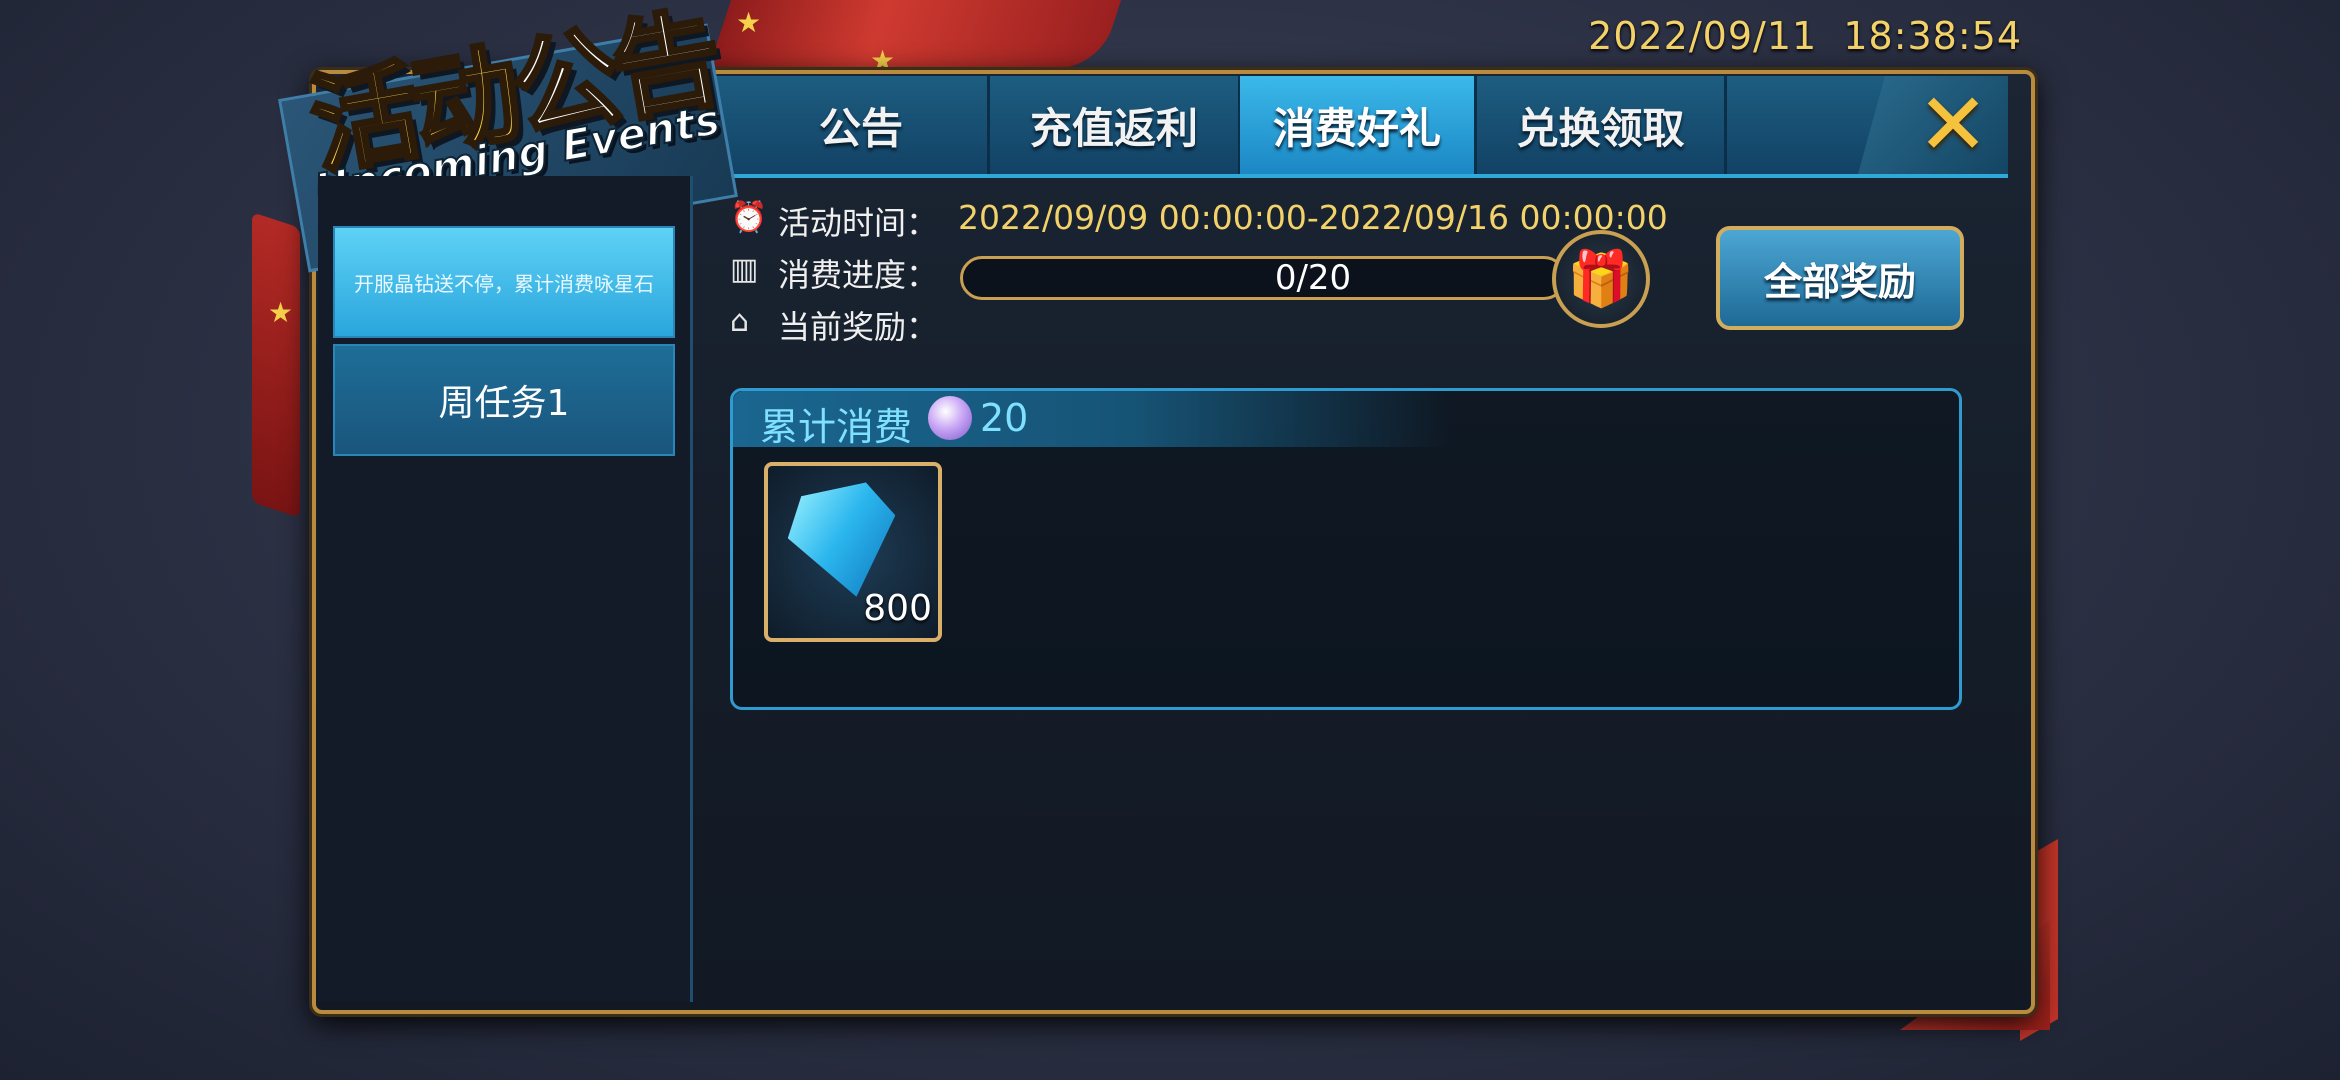 The height and width of the screenshot is (1080, 2340). What do you see at coordinates (1004, 418) in the screenshot?
I see `reward-card-amount: 20` at bounding box center [1004, 418].